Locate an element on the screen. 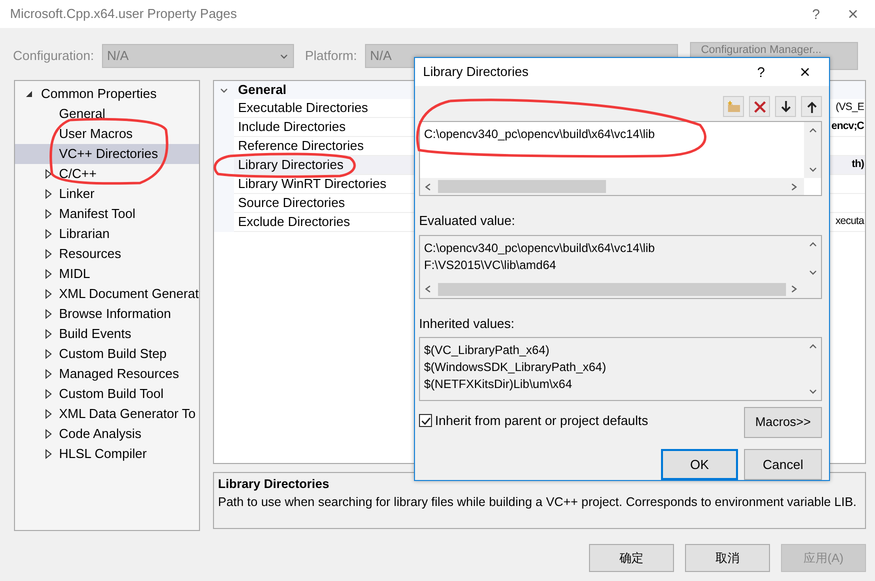 The image size is (875, 581). delete-icon is located at coordinates (759, 106).